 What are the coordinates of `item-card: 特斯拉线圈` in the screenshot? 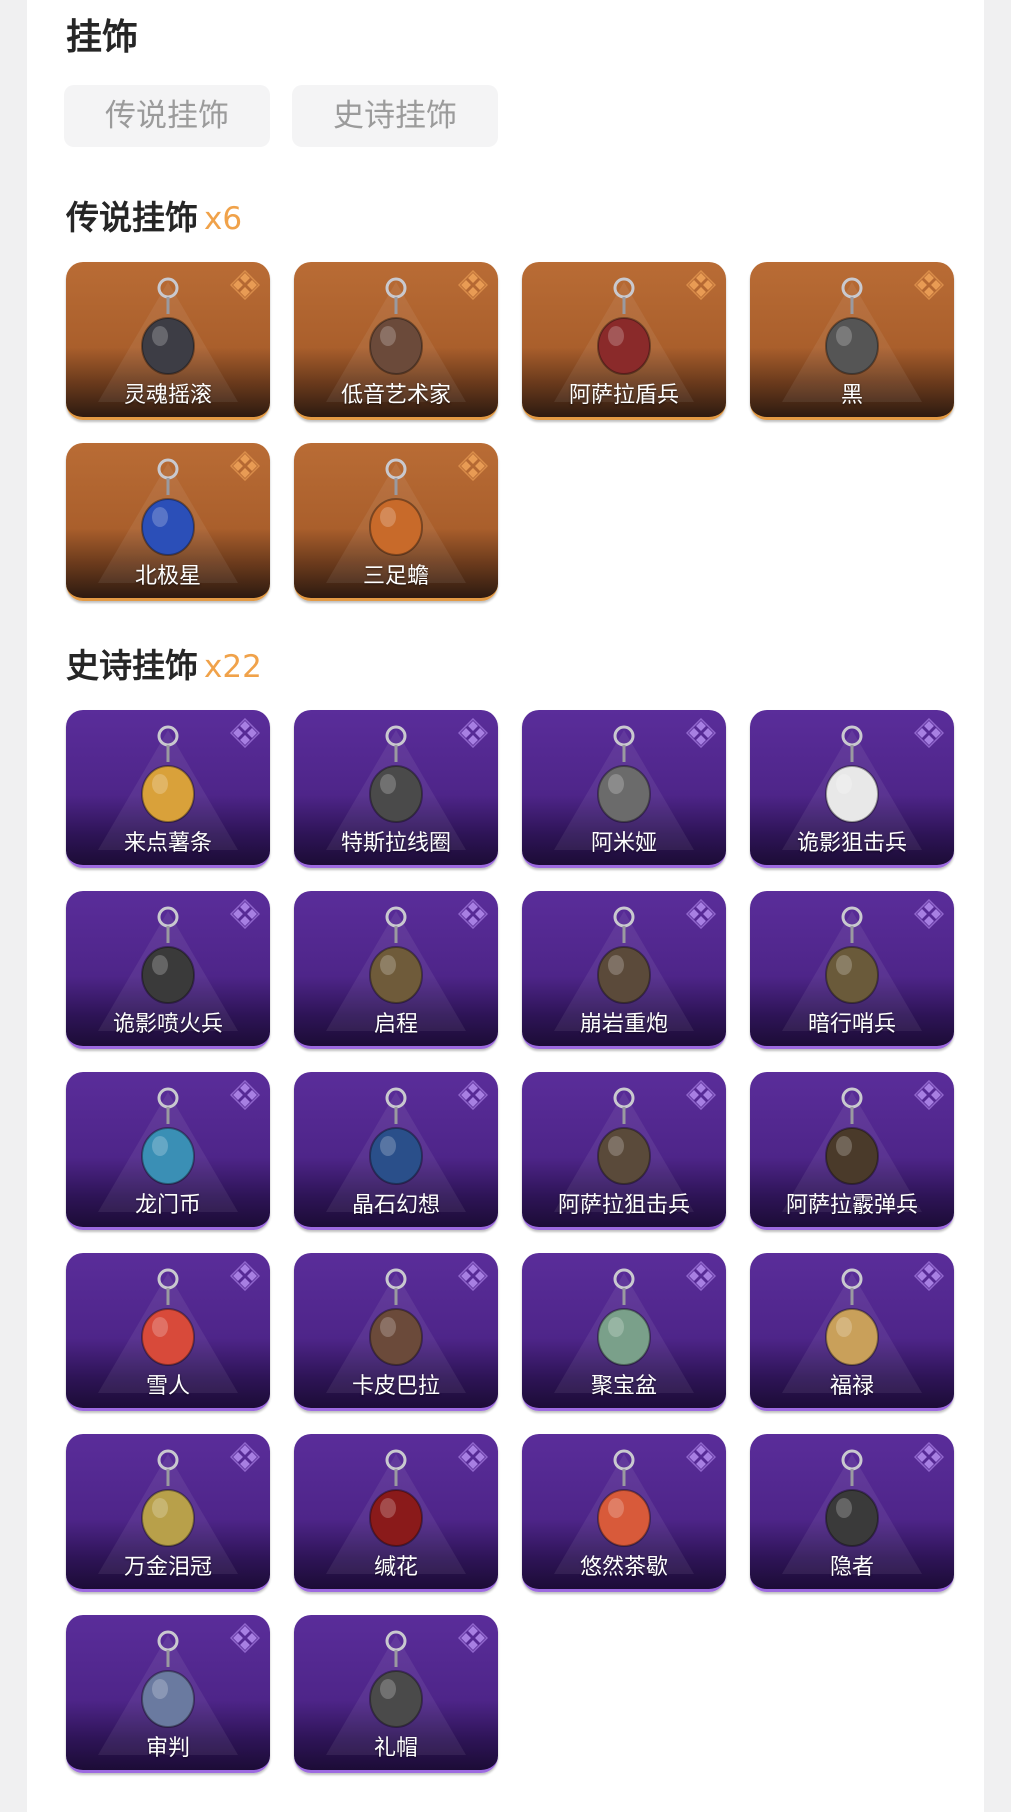 It's located at (396, 789).